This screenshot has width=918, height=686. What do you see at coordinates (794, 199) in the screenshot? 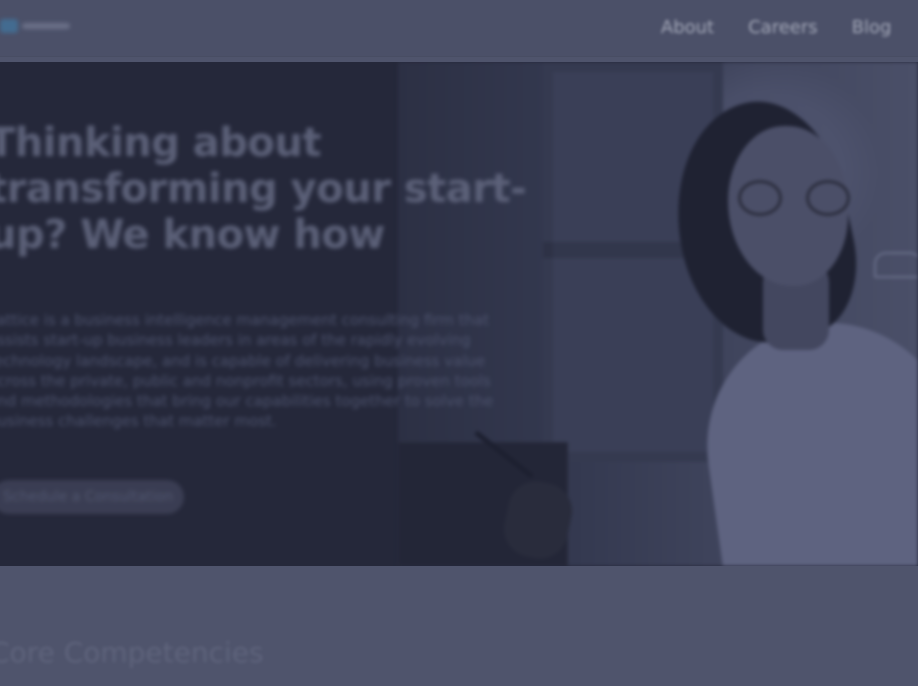
I see `glasses-icon` at bounding box center [794, 199].